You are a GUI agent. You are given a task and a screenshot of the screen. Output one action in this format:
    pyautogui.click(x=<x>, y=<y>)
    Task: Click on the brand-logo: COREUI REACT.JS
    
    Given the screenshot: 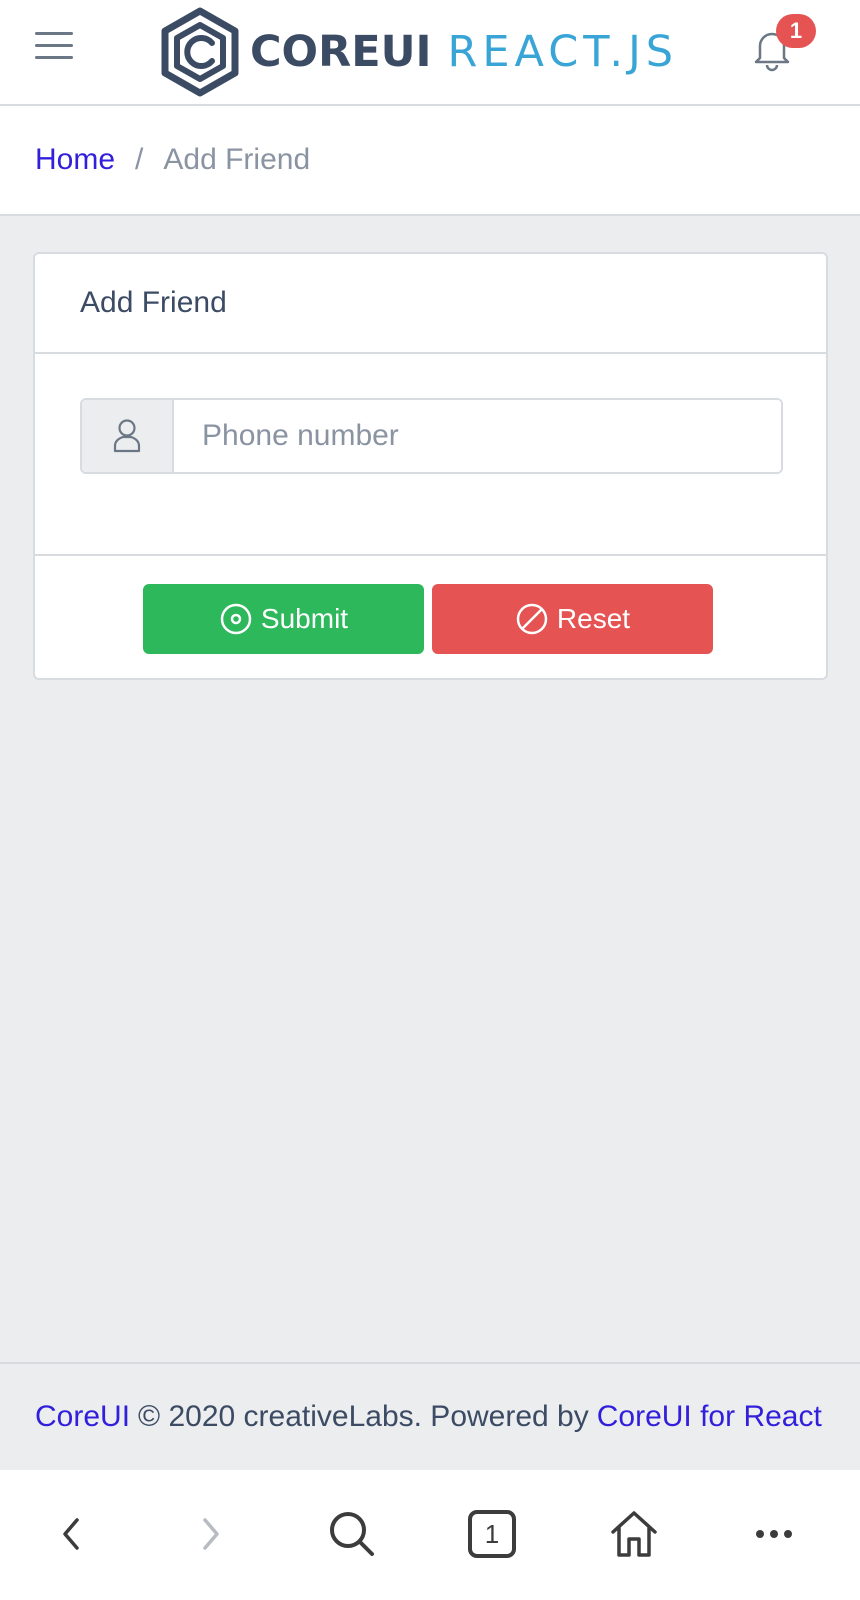 What is the action you would take?
    pyautogui.click(x=419, y=52)
    